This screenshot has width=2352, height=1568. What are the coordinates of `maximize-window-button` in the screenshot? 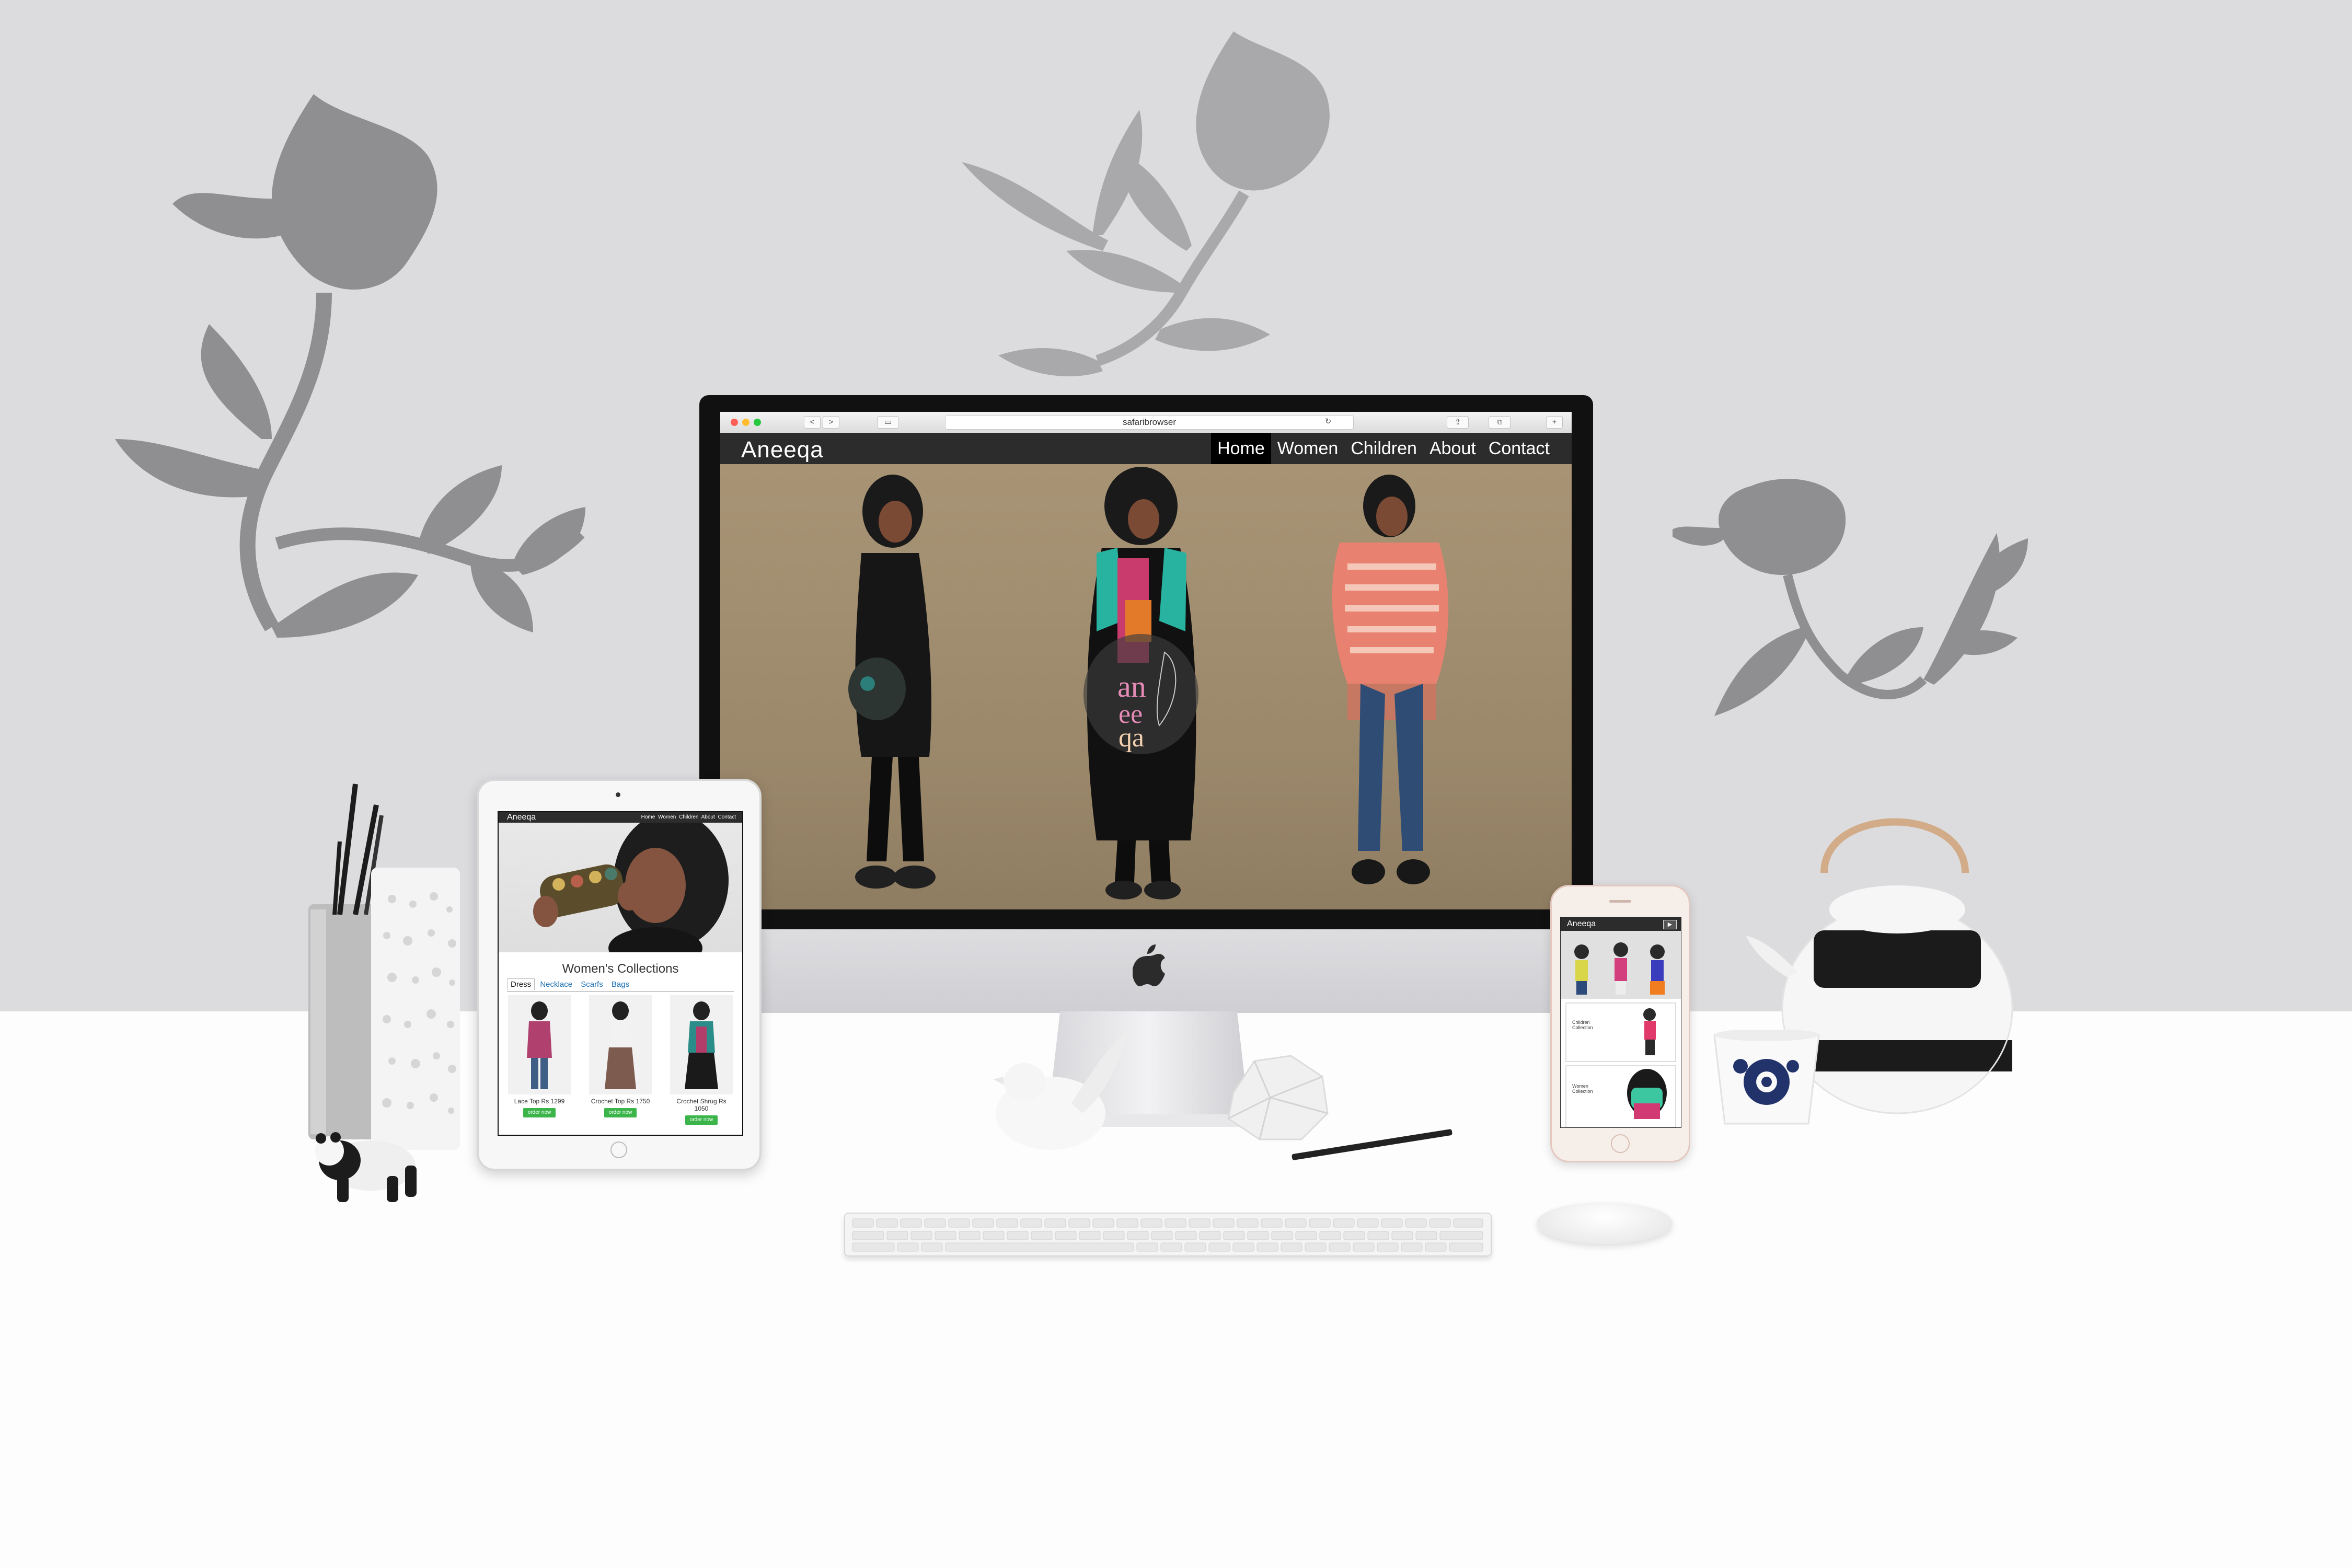 It's located at (757, 422).